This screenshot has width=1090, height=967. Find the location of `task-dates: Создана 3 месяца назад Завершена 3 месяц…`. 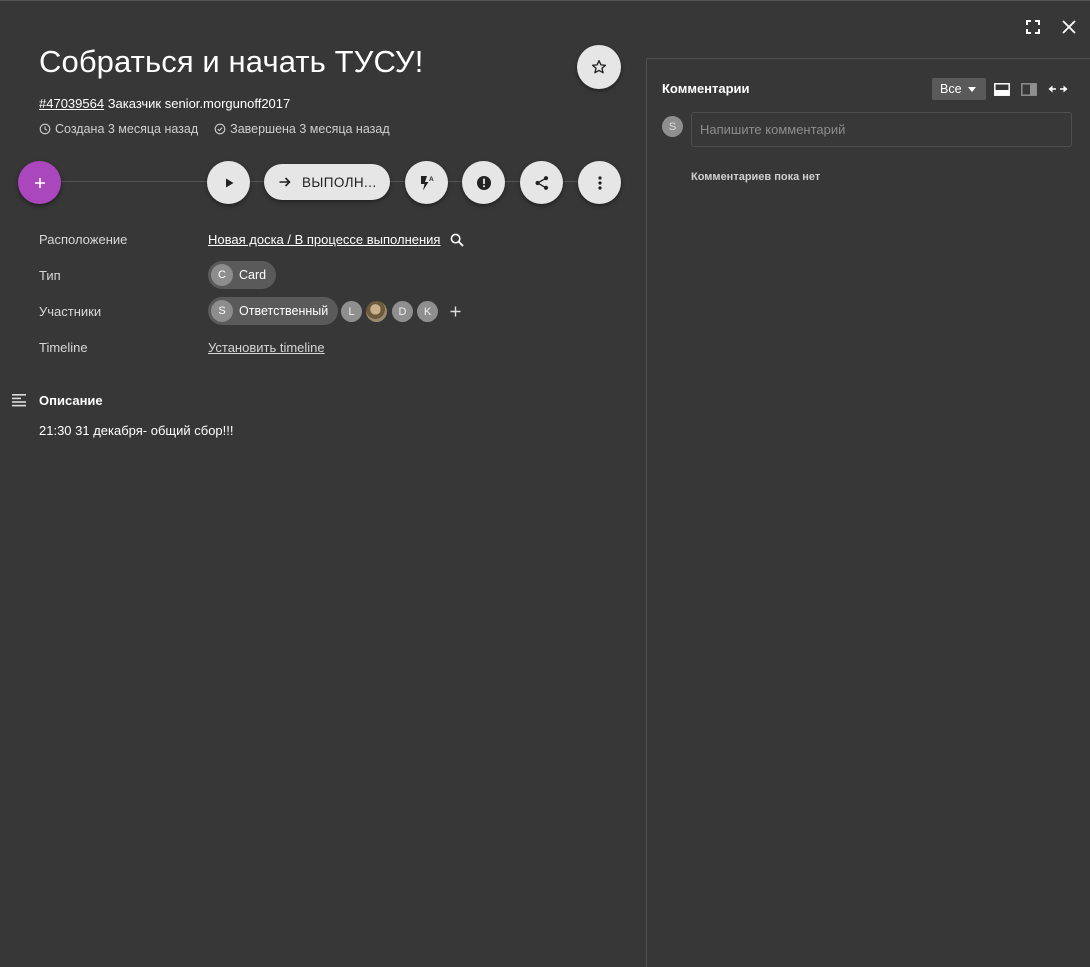

task-dates: Создана 3 месяца назад Завершена 3 месяц… is located at coordinates (214, 129).